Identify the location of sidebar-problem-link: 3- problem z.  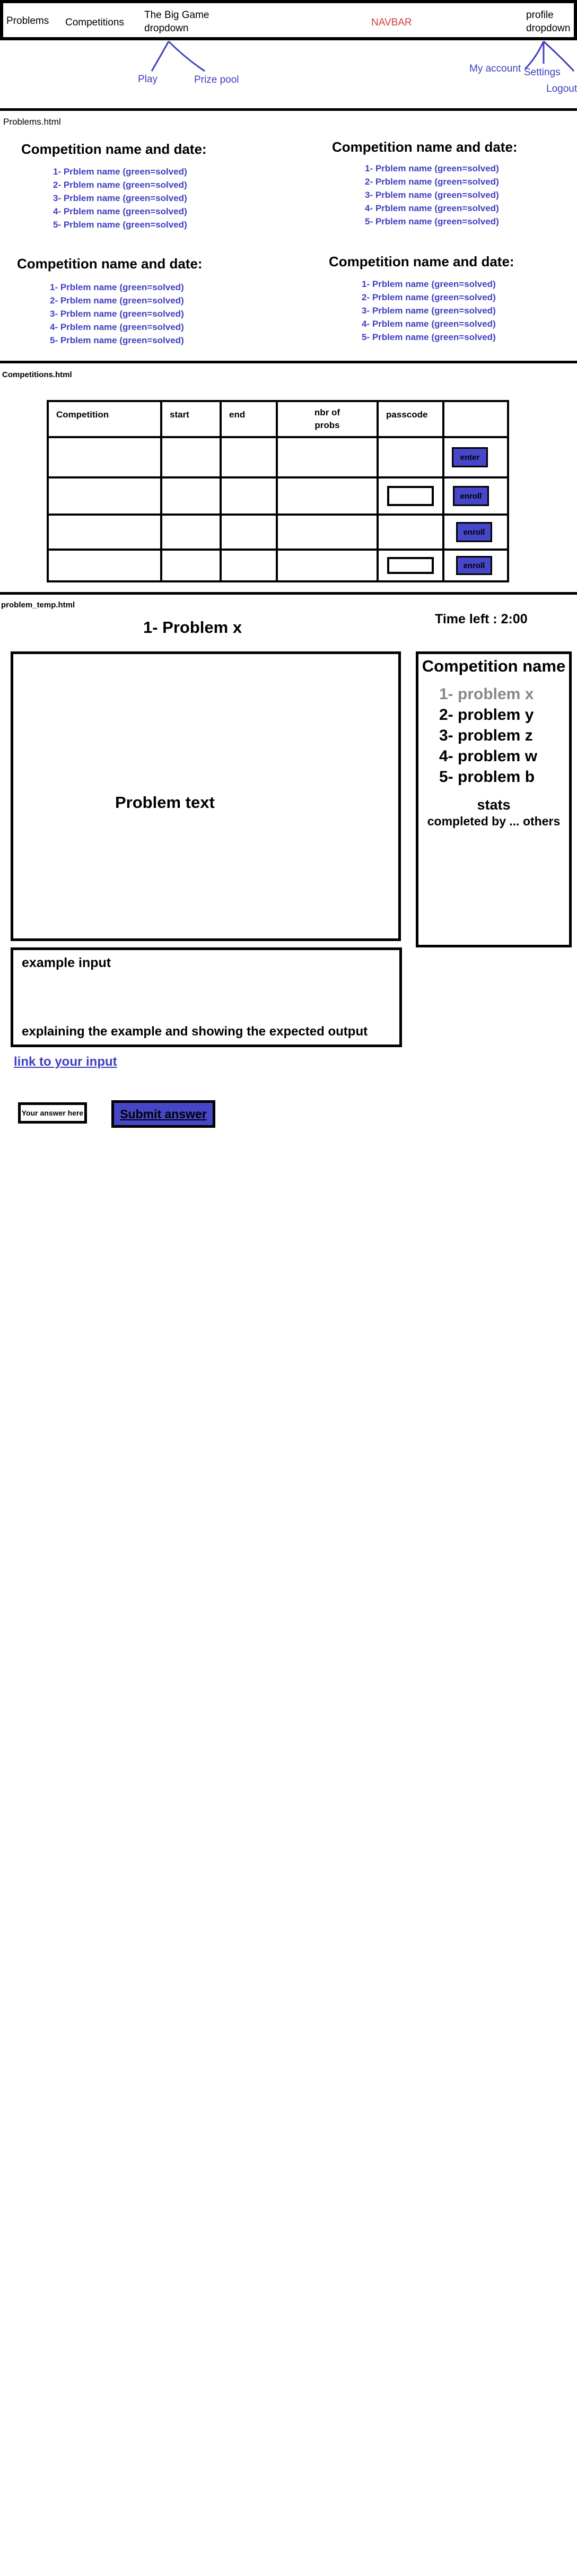
(504, 736).